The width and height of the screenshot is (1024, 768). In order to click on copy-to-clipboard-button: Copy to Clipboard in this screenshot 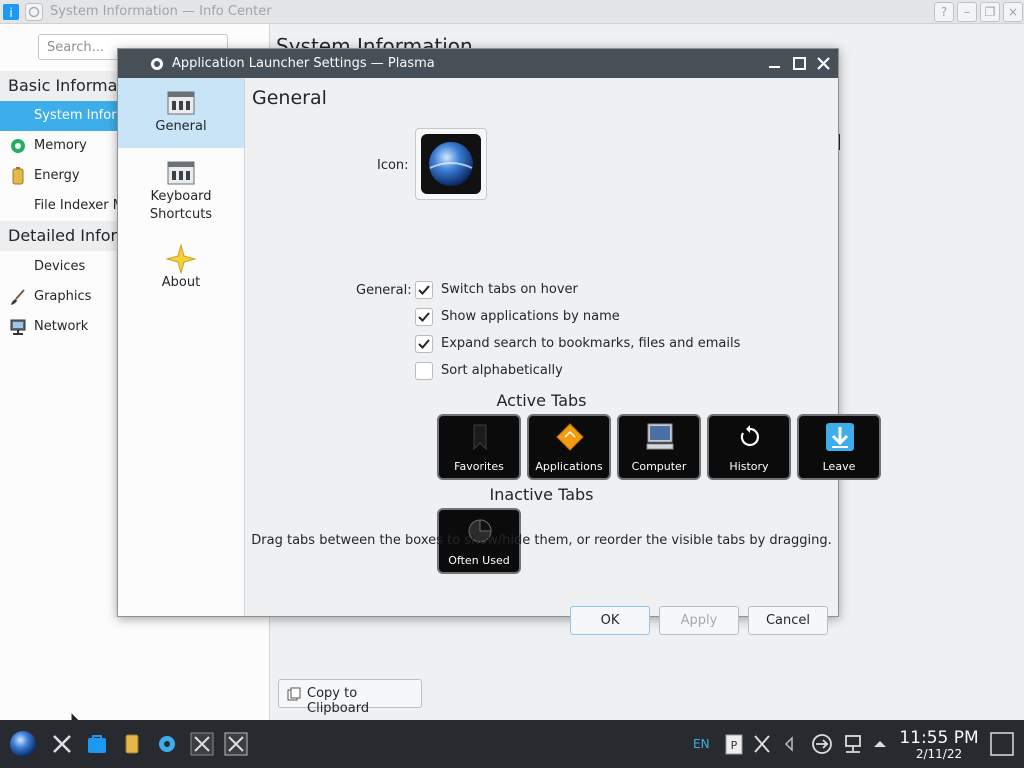, I will do `click(350, 697)`.